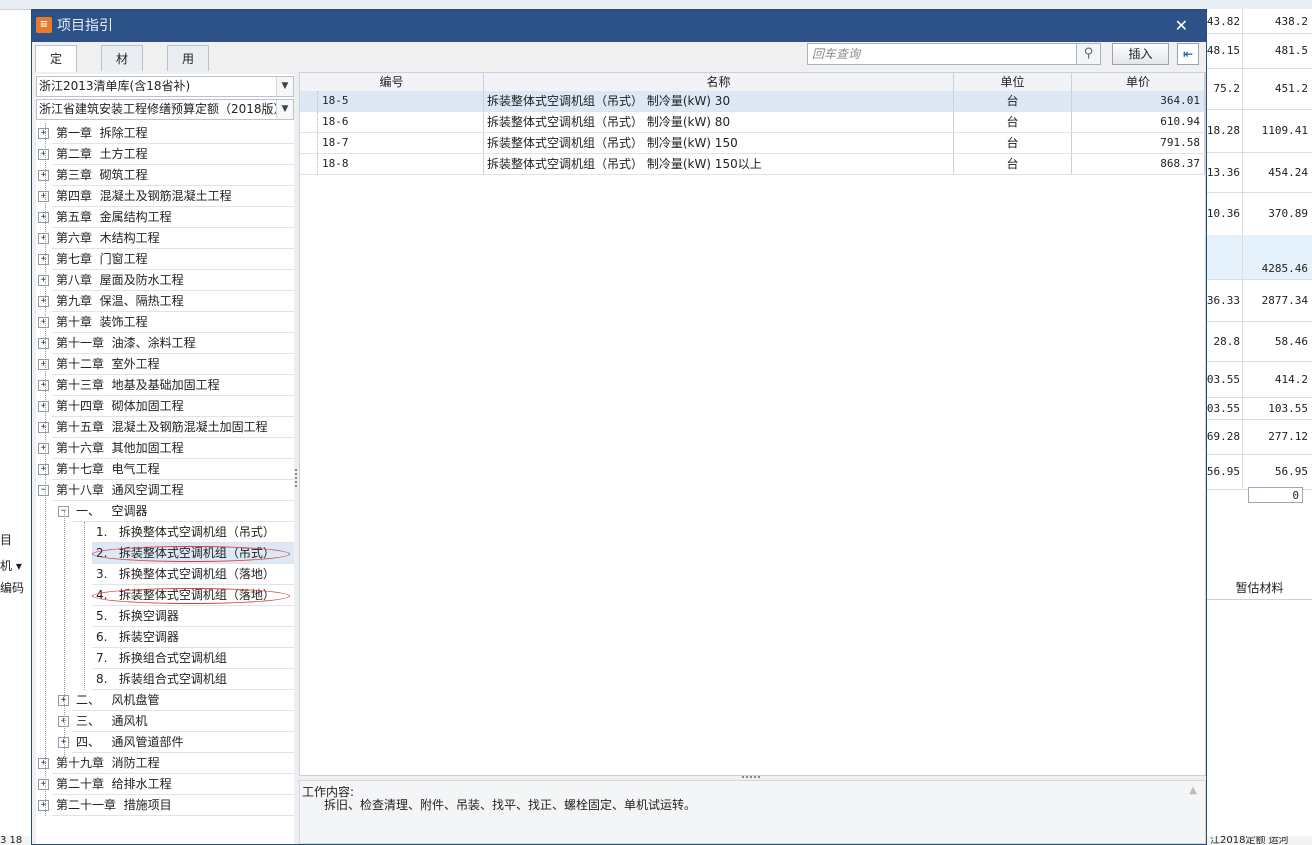  Describe the element at coordinates (166, 196) in the screenshot. I see `tree-chapter: + 第四章 混凝土及钢筋混凝土工程` at that location.